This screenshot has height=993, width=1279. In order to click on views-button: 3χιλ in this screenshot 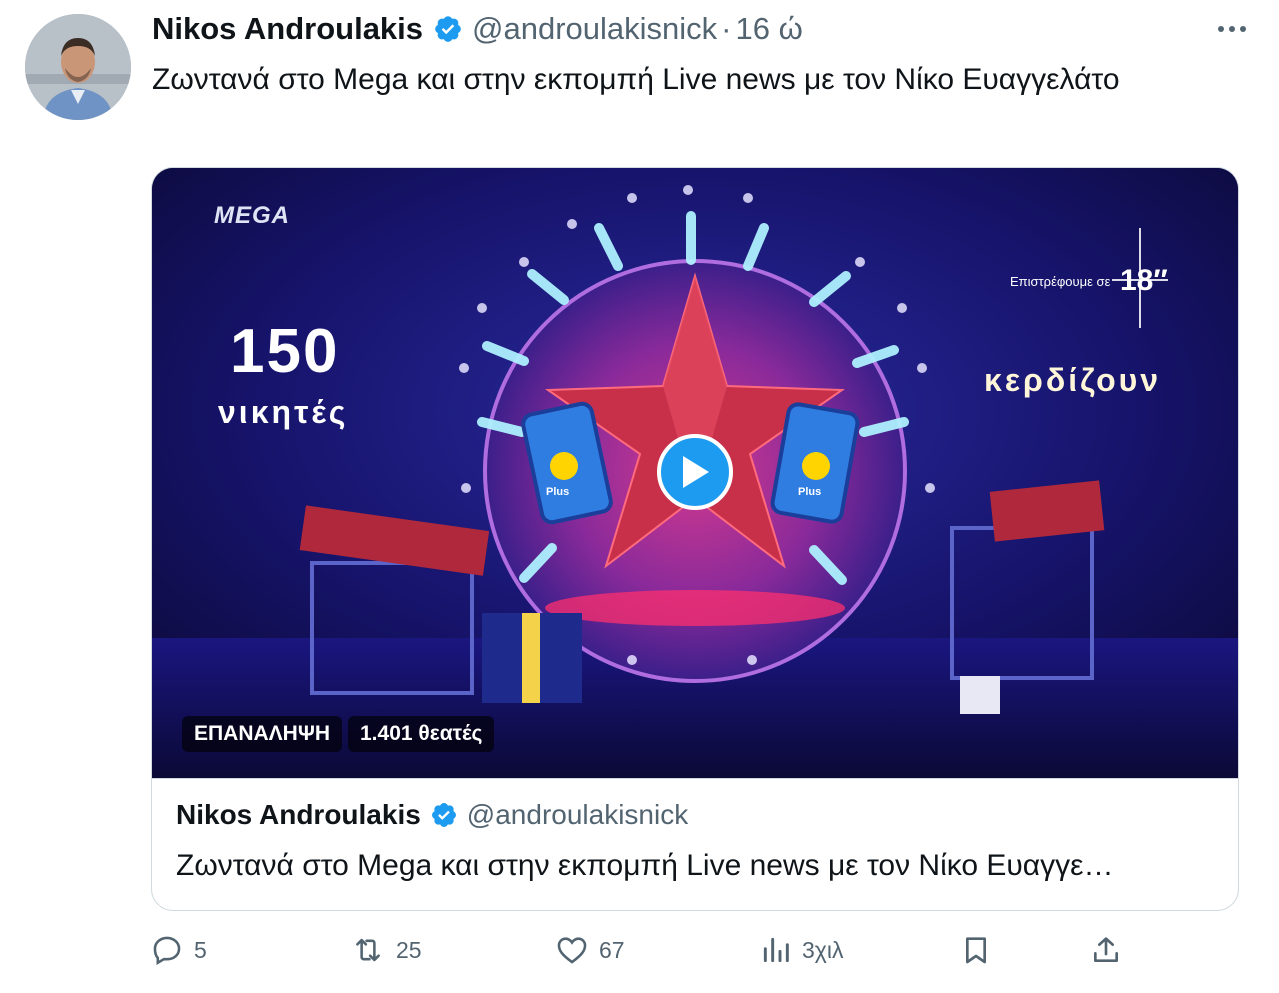, I will do `click(801, 950)`.